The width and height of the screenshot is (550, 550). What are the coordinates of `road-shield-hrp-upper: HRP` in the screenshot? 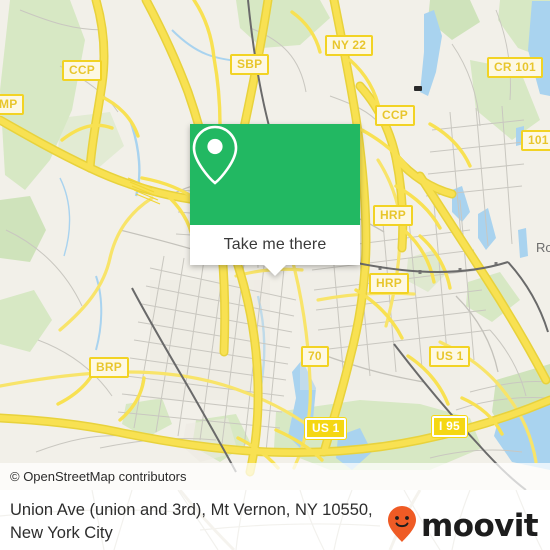 It's located at (393, 215).